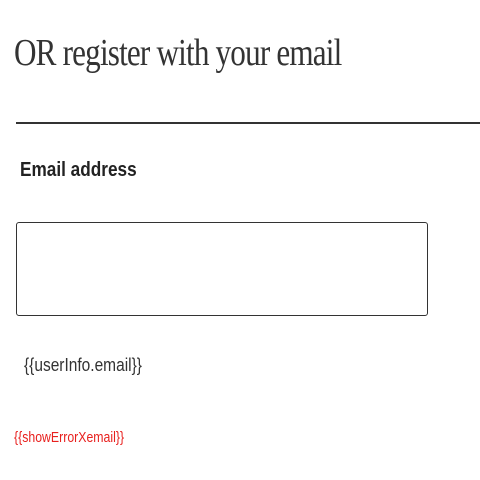 Image resolution: width=480 pixels, height=480 pixels. Describe the element at coordinates (83, 365) in the screenshot. I see `email-binding-text: {{userInfo.email}}` at that location.